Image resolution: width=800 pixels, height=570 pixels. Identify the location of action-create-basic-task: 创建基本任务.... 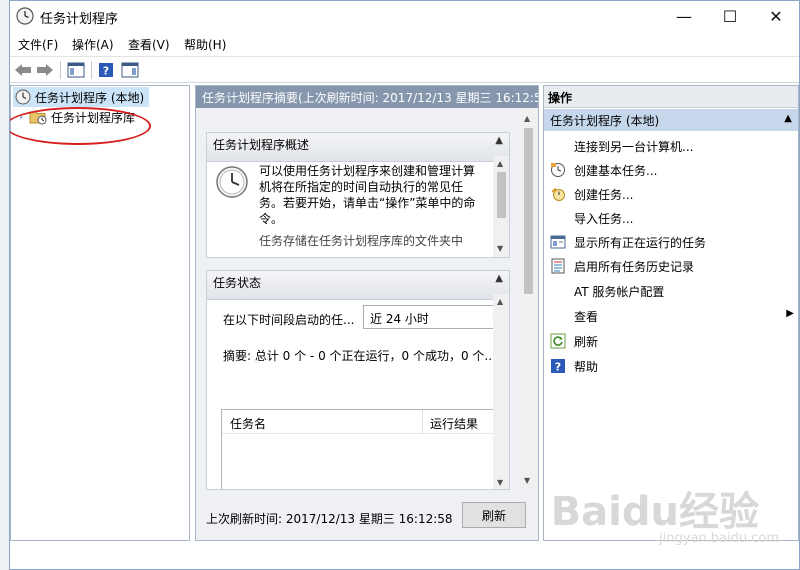
(603, 170).